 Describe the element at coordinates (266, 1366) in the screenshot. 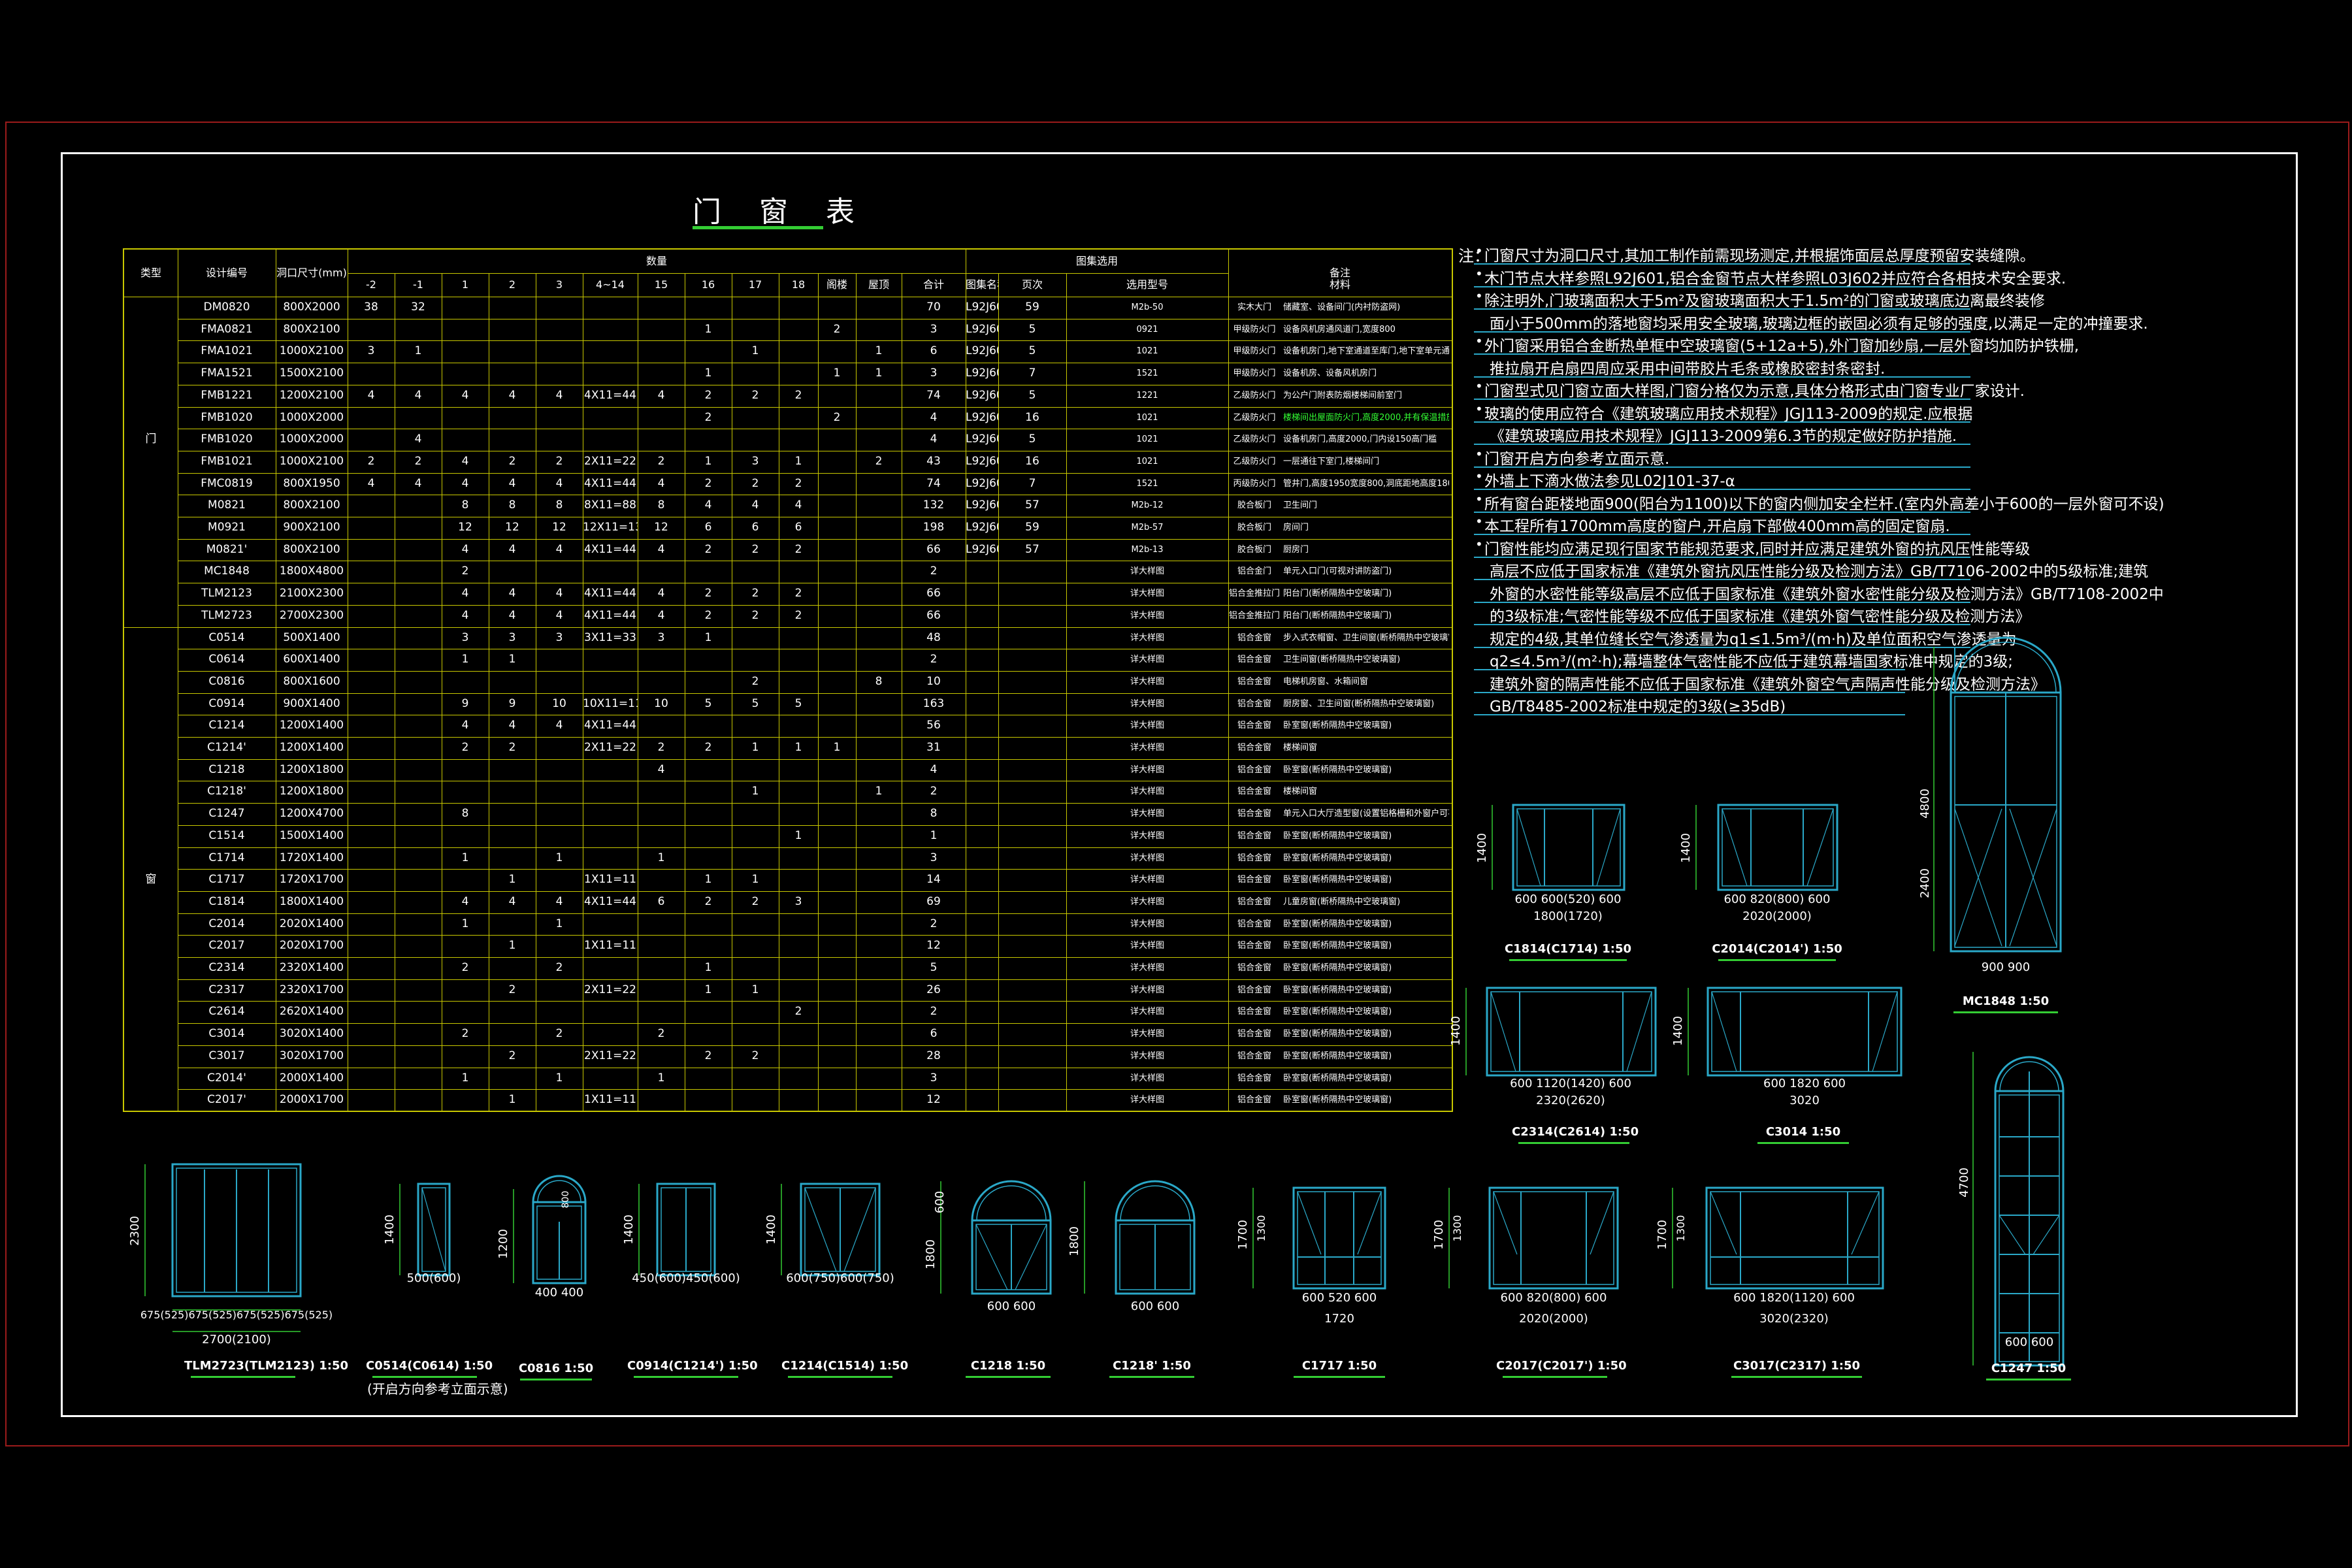

I see `tlm2723-label: TLM2723(TLM2123) 1:50` at that location.